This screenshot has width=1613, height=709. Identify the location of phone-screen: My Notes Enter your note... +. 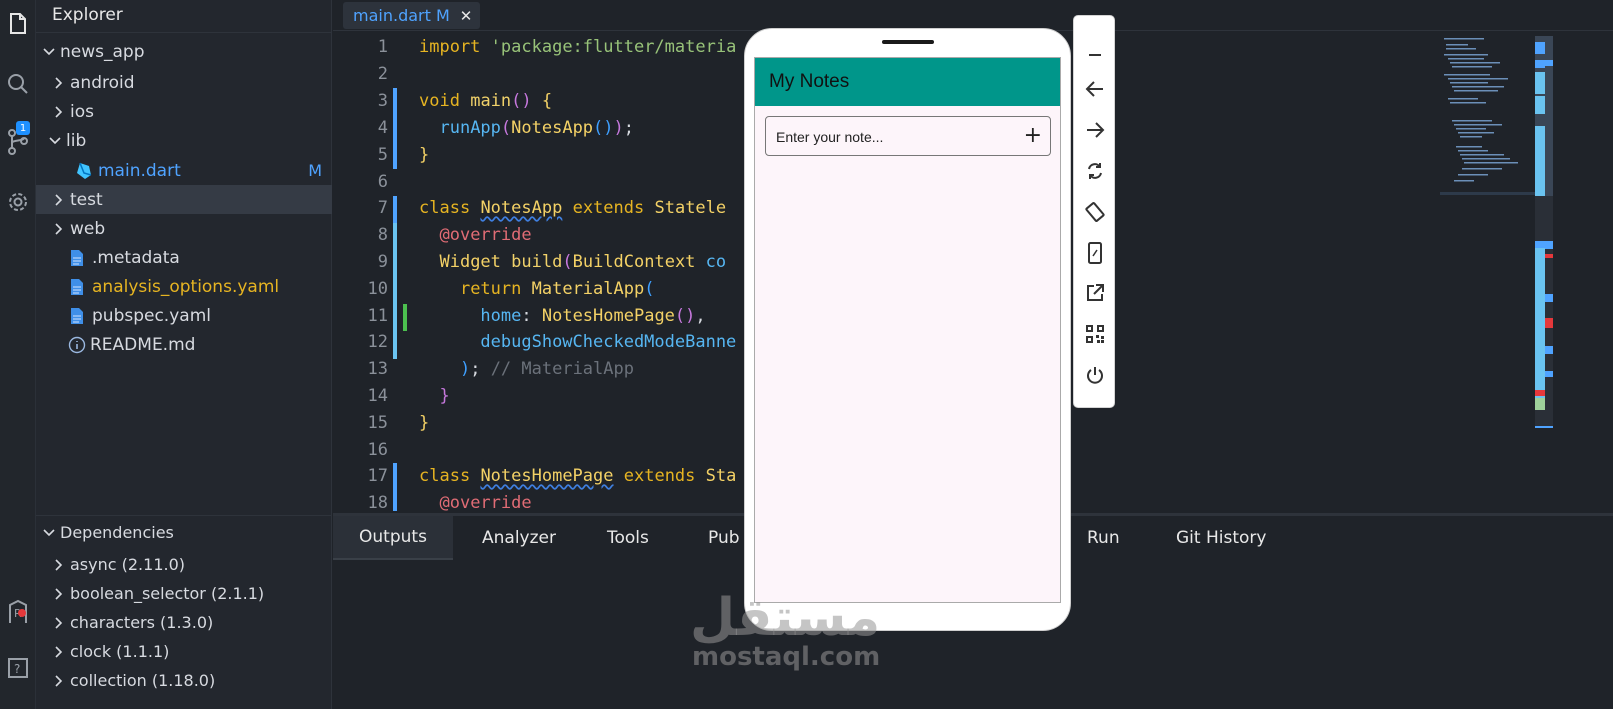
(907, 330).